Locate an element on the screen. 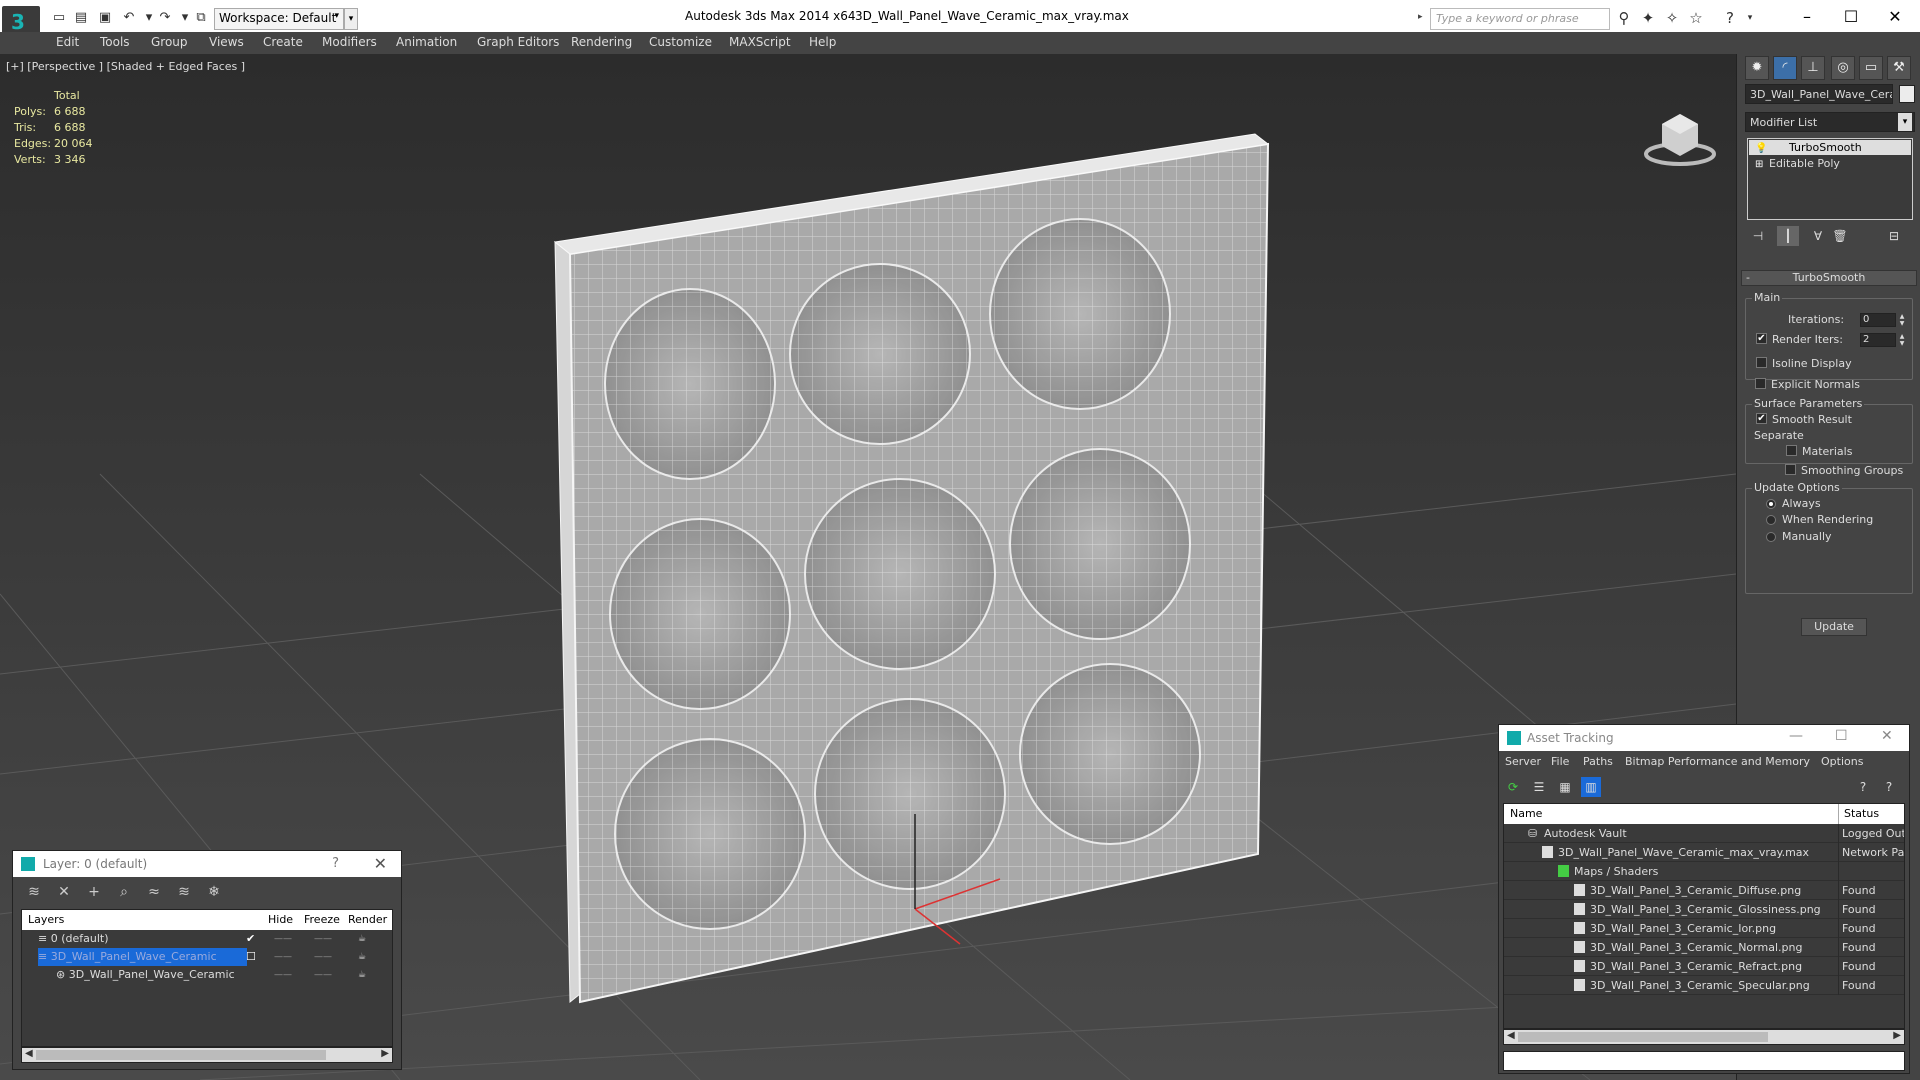  isoline-checkbox is located at coordinates (1761, 362).